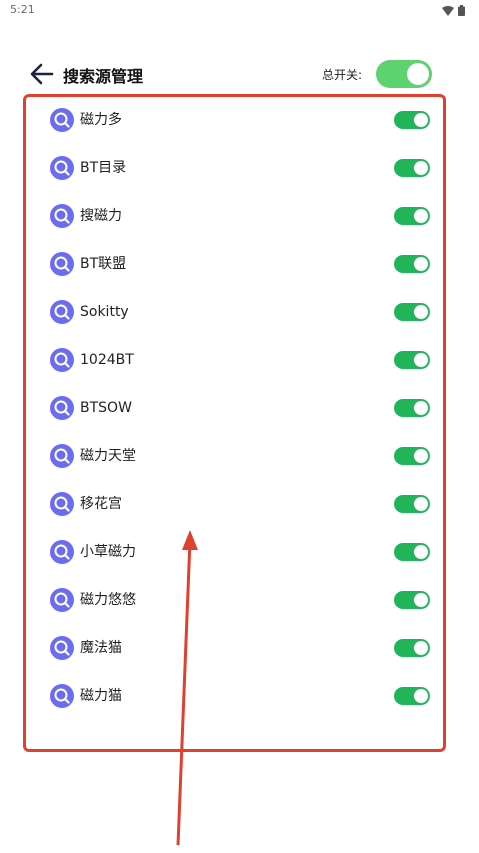 The width and height of the screenshot is (479, 853). What do you see at coordinates (239, 468) in the screenshot?
I see `source-row: 磁力天堂` at bounding box center [239, 468].